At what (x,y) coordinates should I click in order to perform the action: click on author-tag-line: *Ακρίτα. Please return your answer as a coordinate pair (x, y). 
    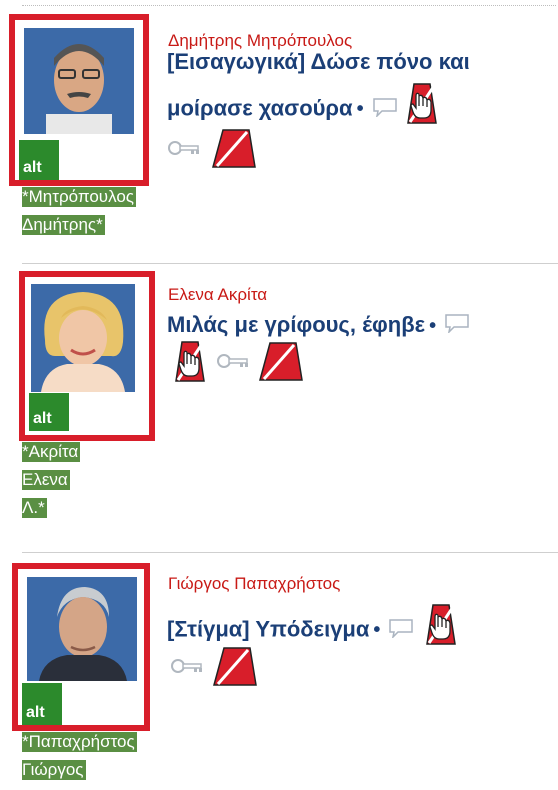
    Looking at the image, I should click on (51, 452).